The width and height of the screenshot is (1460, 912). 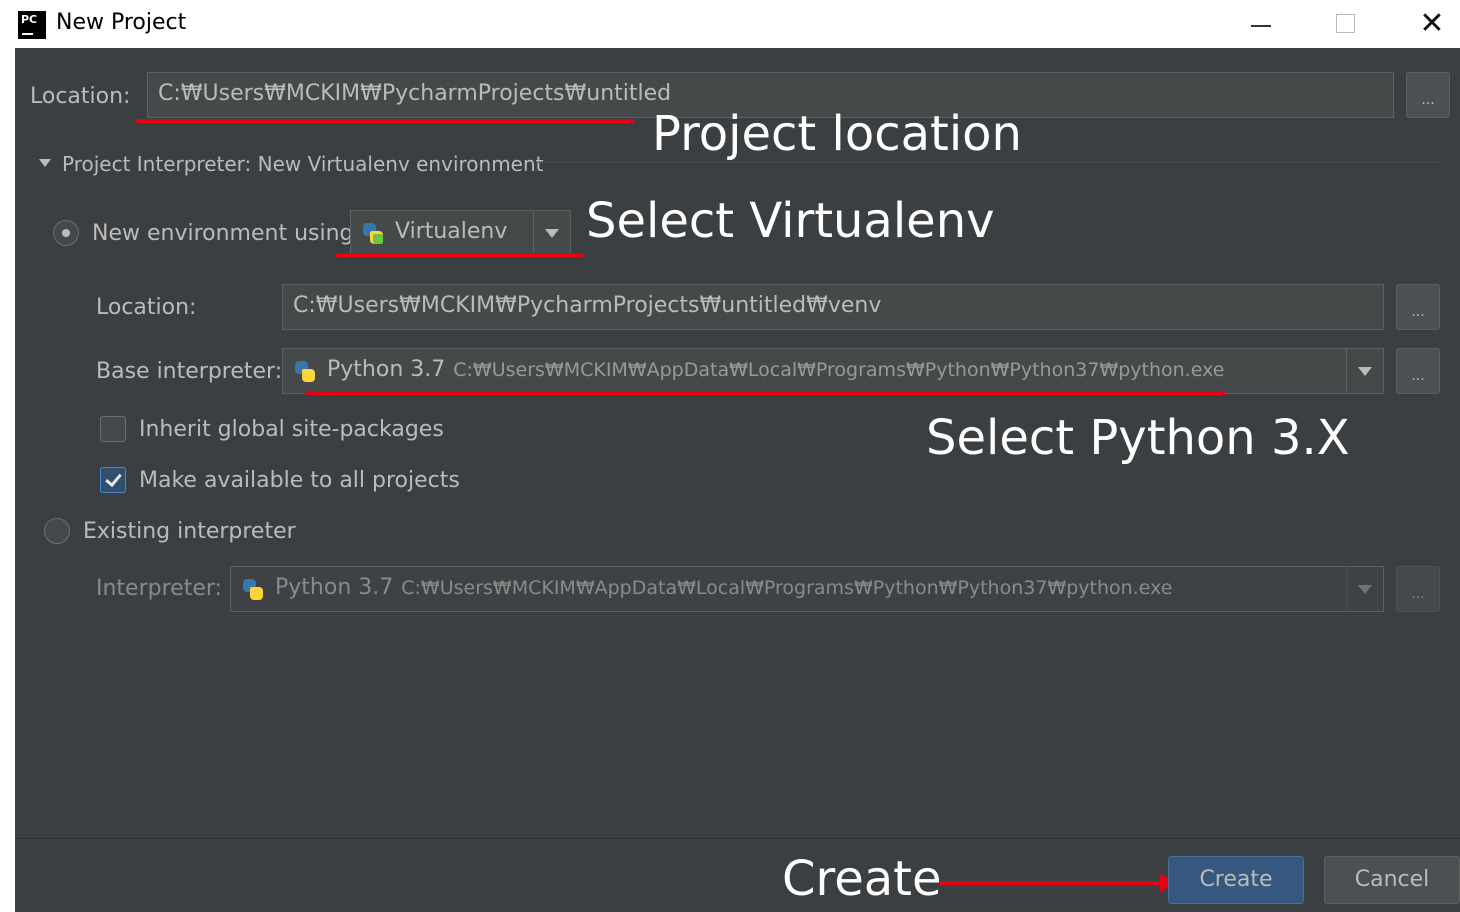 I want to click on expand-triangle-icon, so click(x=45, y=163).